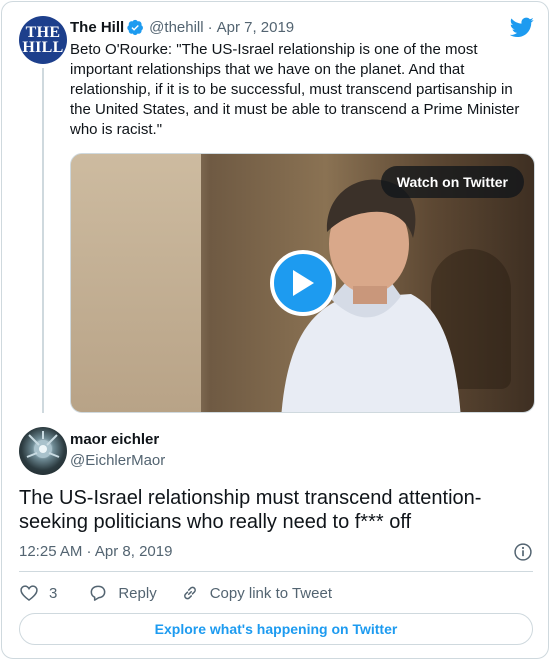  I want to click on avatar: THE HILL, so click(43, 40).